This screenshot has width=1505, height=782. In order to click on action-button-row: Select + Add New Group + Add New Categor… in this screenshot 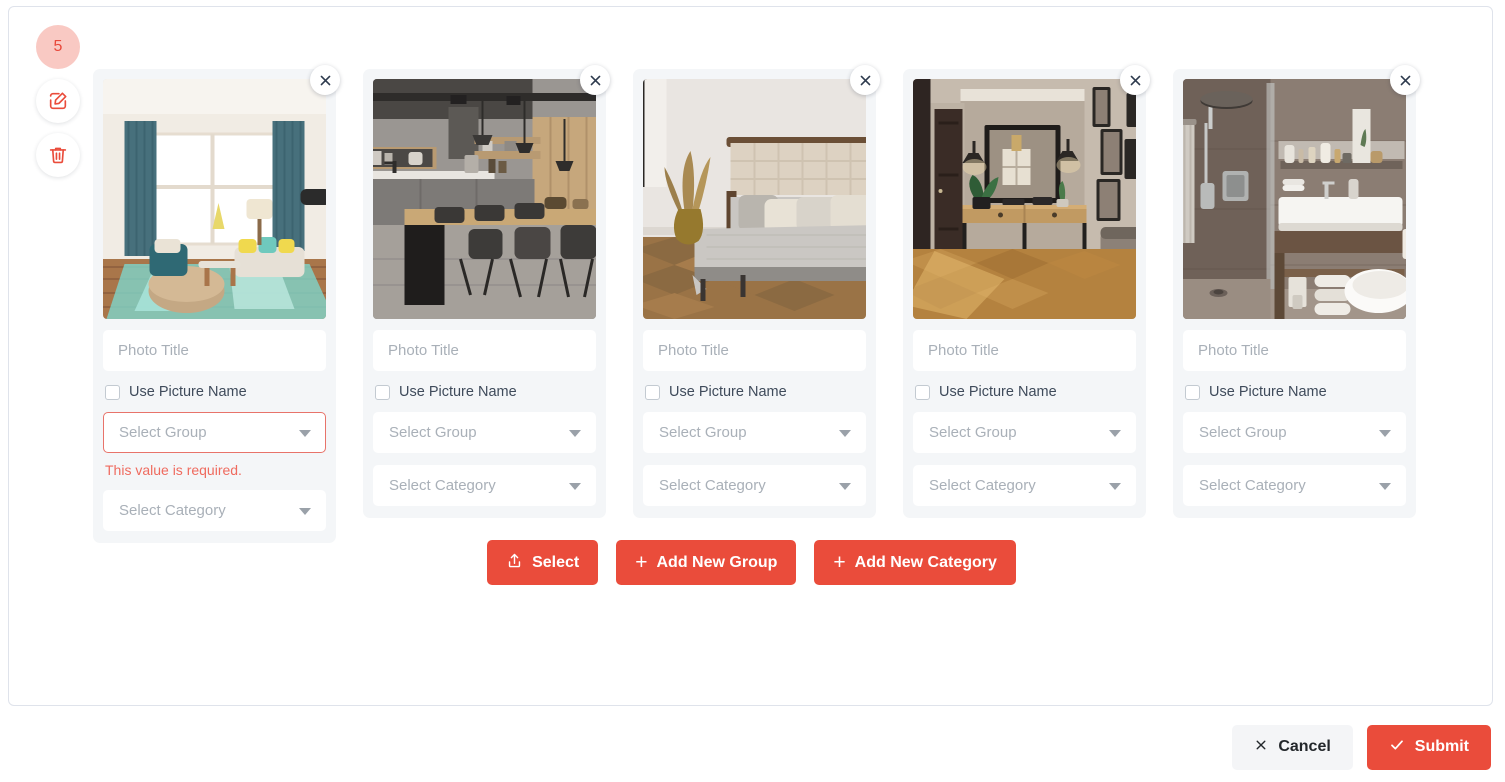, I will do `click(751, 562)`.